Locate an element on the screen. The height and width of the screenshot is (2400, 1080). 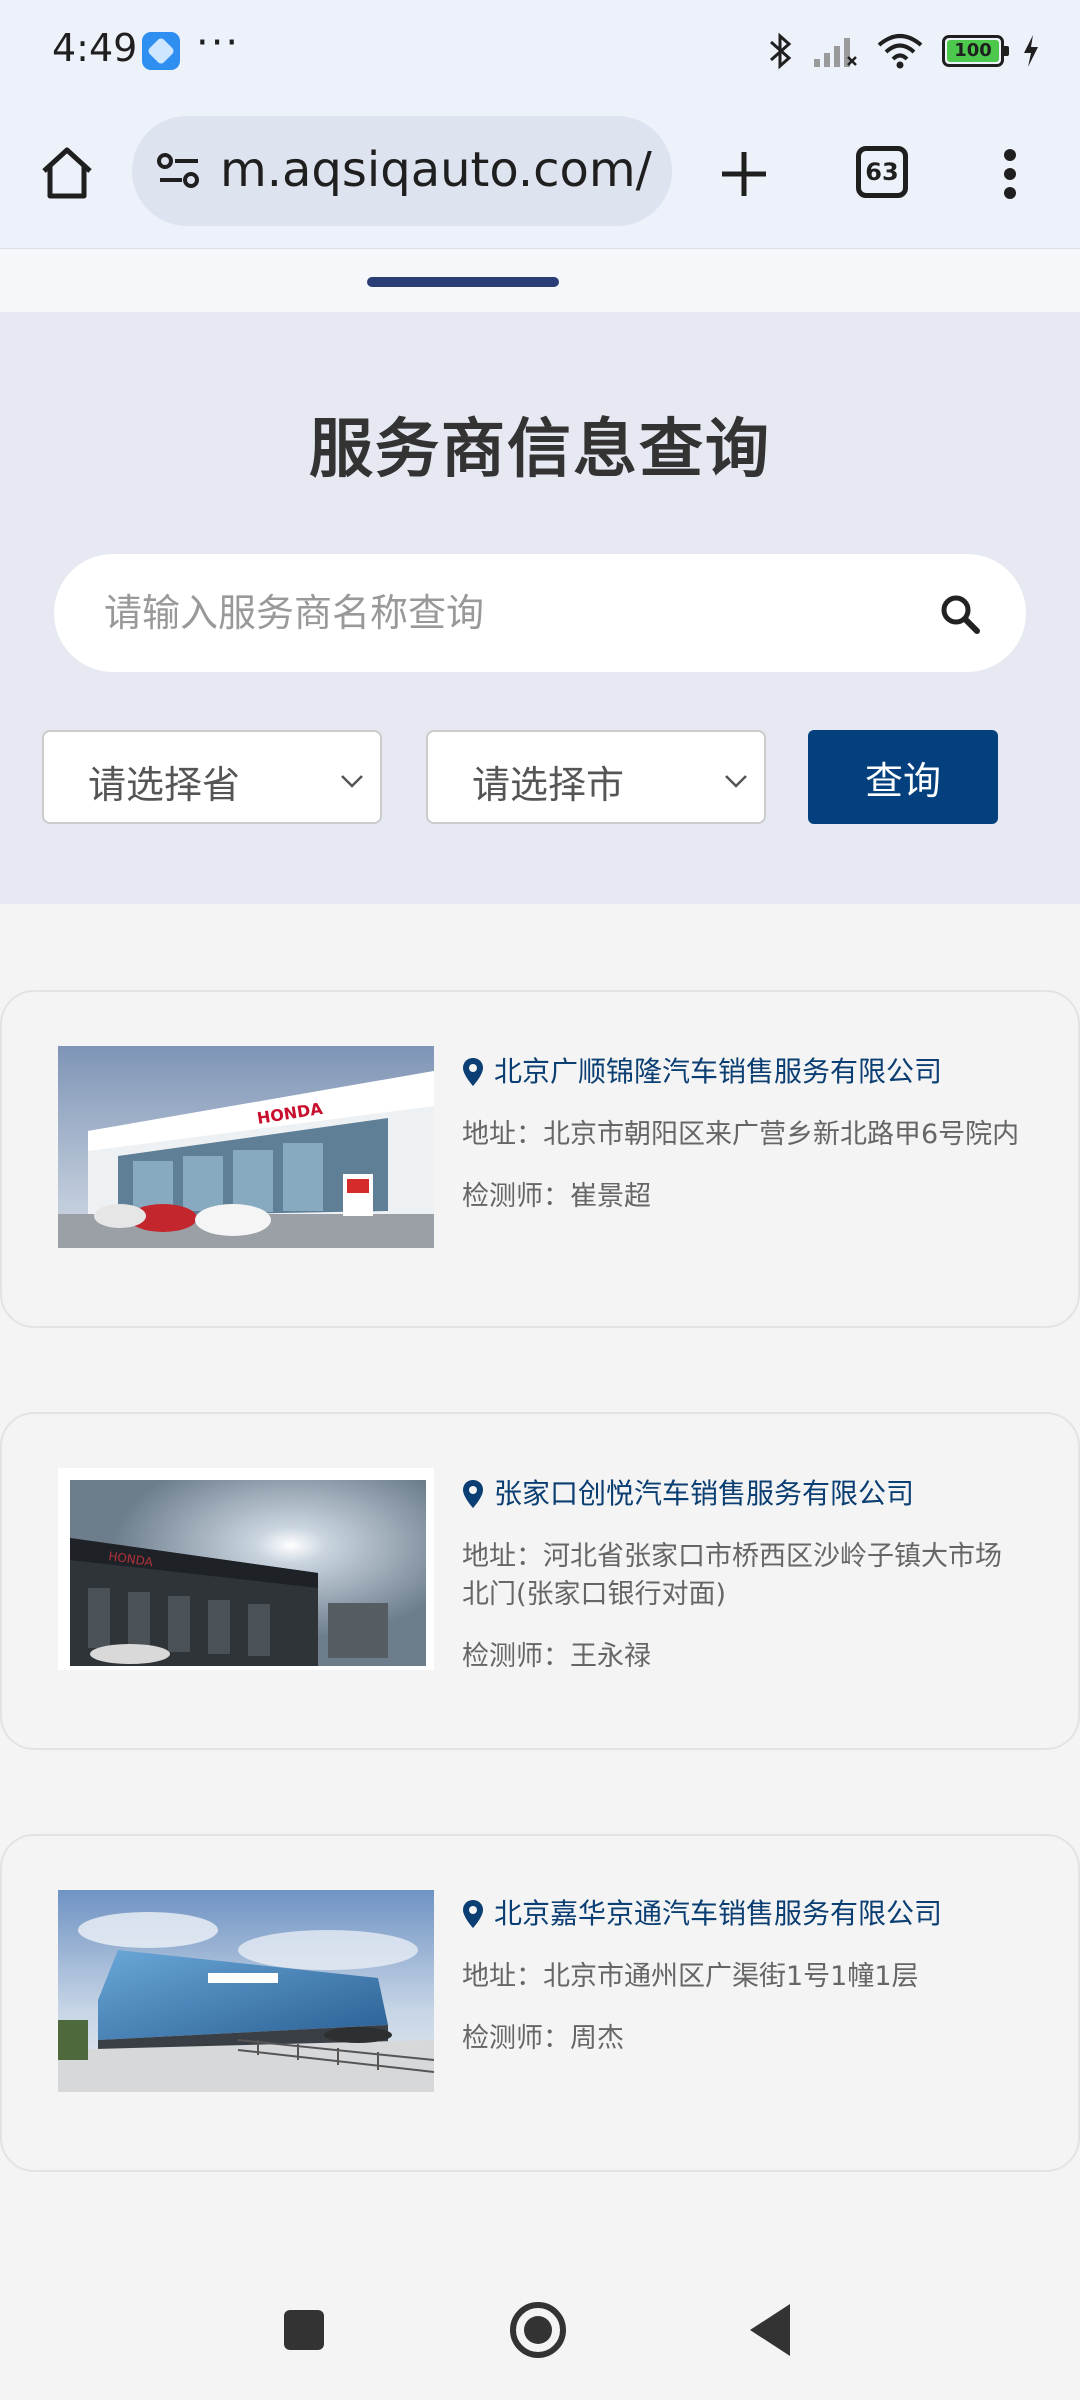
battery-level: 100 is located at coordinates (973, 51).